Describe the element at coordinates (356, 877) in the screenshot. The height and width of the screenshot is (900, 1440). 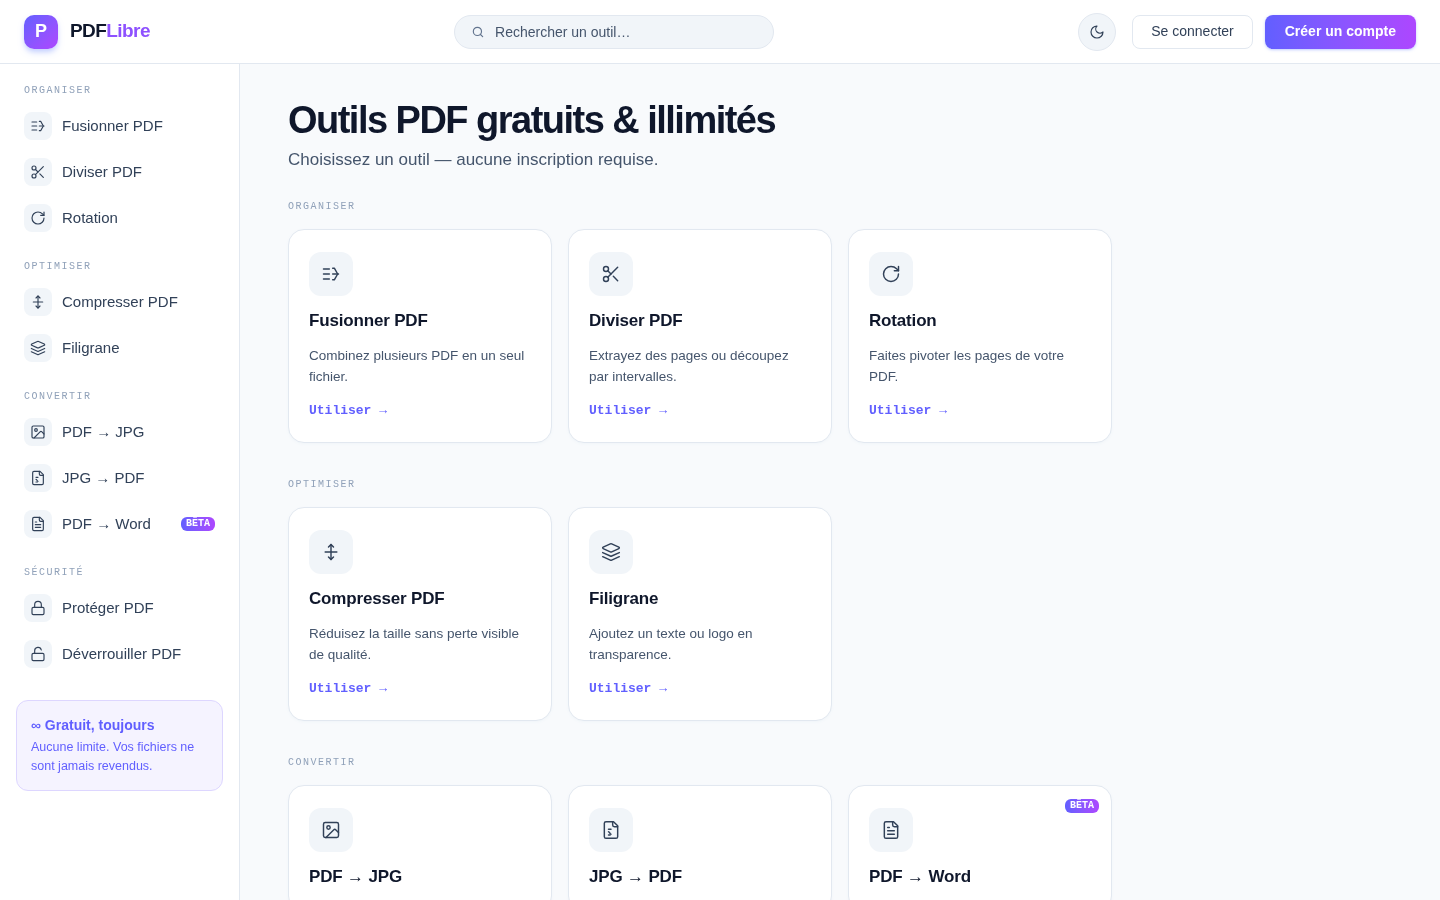
I see `card-title: PDF → JPG` at that location.